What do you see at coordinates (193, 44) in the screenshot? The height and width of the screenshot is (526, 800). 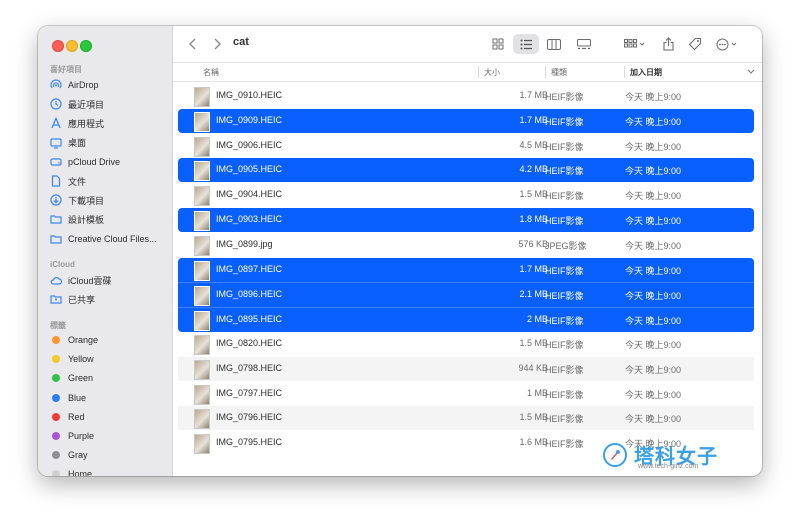 I see `back-button` at bounding box center [193, 44].